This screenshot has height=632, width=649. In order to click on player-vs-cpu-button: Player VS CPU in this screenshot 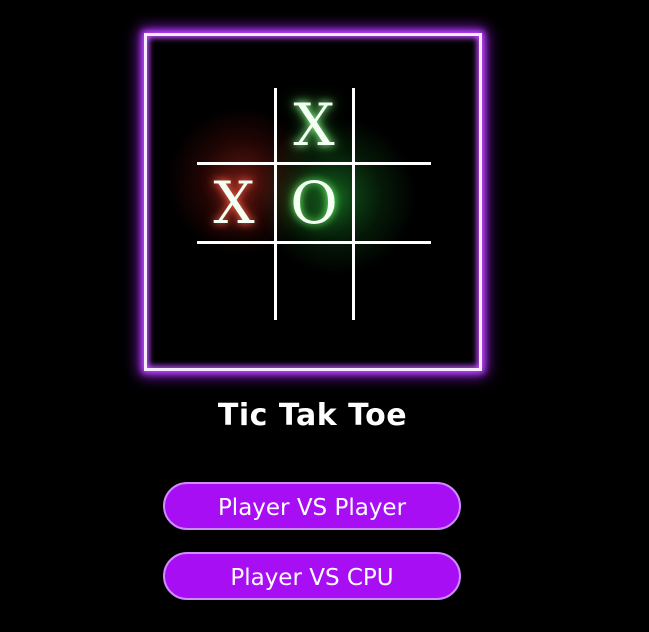, I will do `click(312, 576)`.